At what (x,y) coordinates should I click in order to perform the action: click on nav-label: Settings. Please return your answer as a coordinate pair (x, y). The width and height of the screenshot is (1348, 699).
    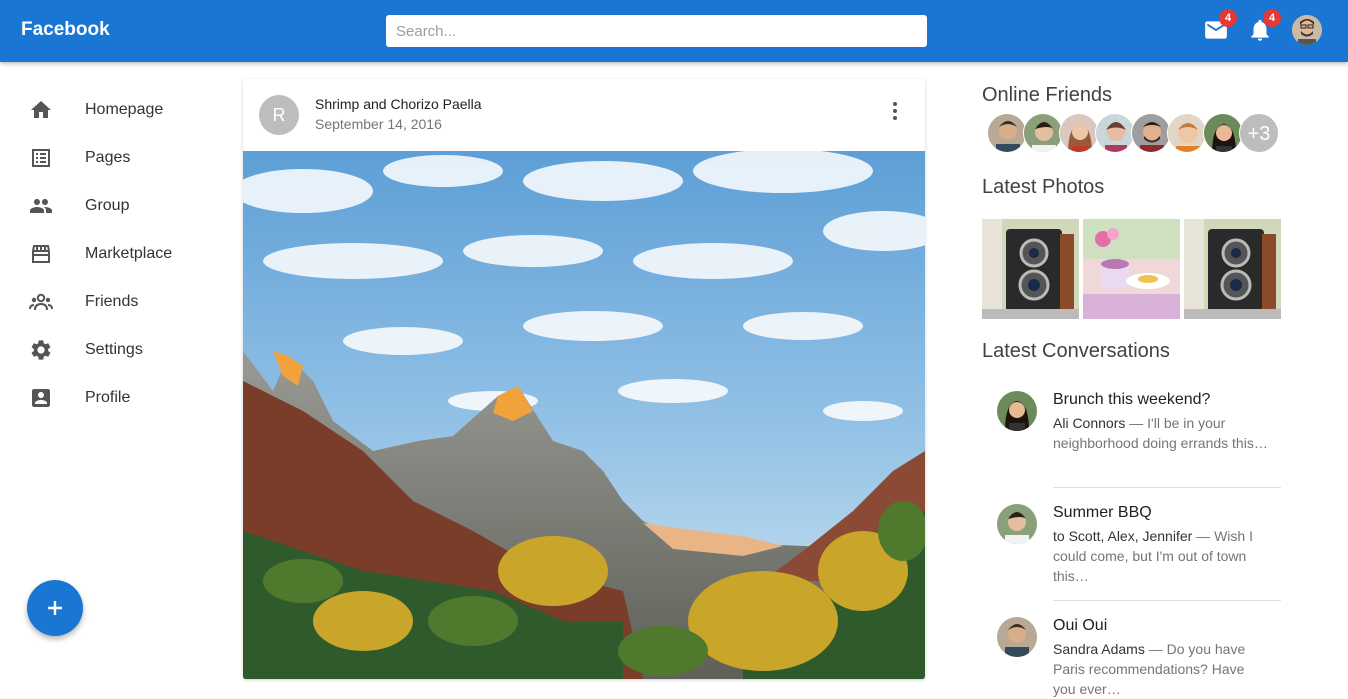
    Looking at the image, I should click on (114, 349).